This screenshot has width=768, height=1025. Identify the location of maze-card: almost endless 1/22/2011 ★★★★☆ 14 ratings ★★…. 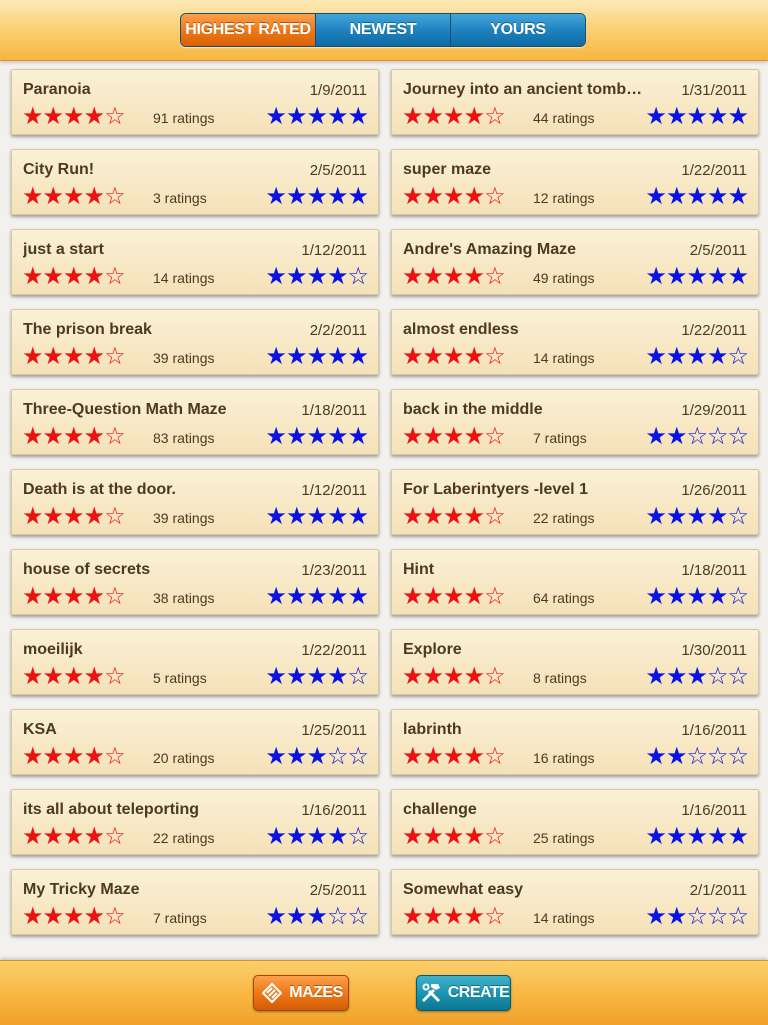
(575, 342).